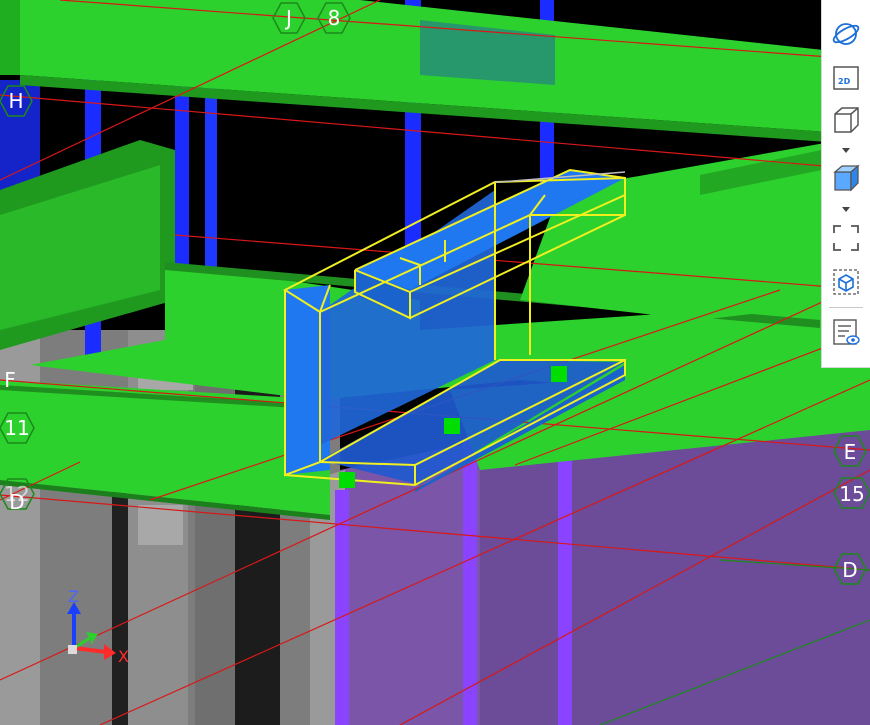 The image size is (870, 725). I want to click on zoom-extents-button, so click(846, 238).